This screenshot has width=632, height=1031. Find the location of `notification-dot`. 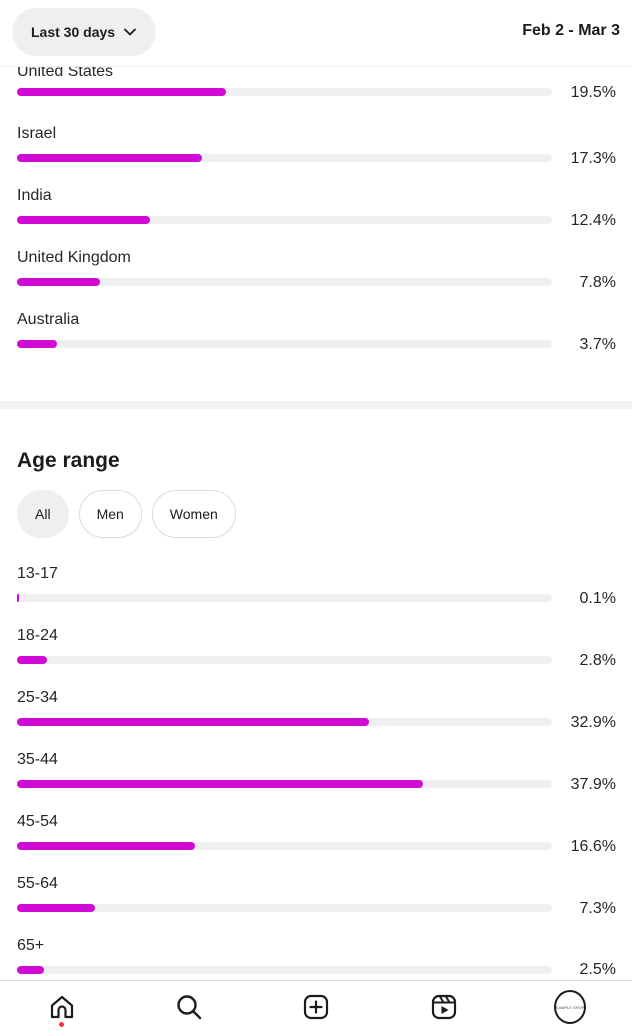

notification-dot is located at coordinates (61, 1024).